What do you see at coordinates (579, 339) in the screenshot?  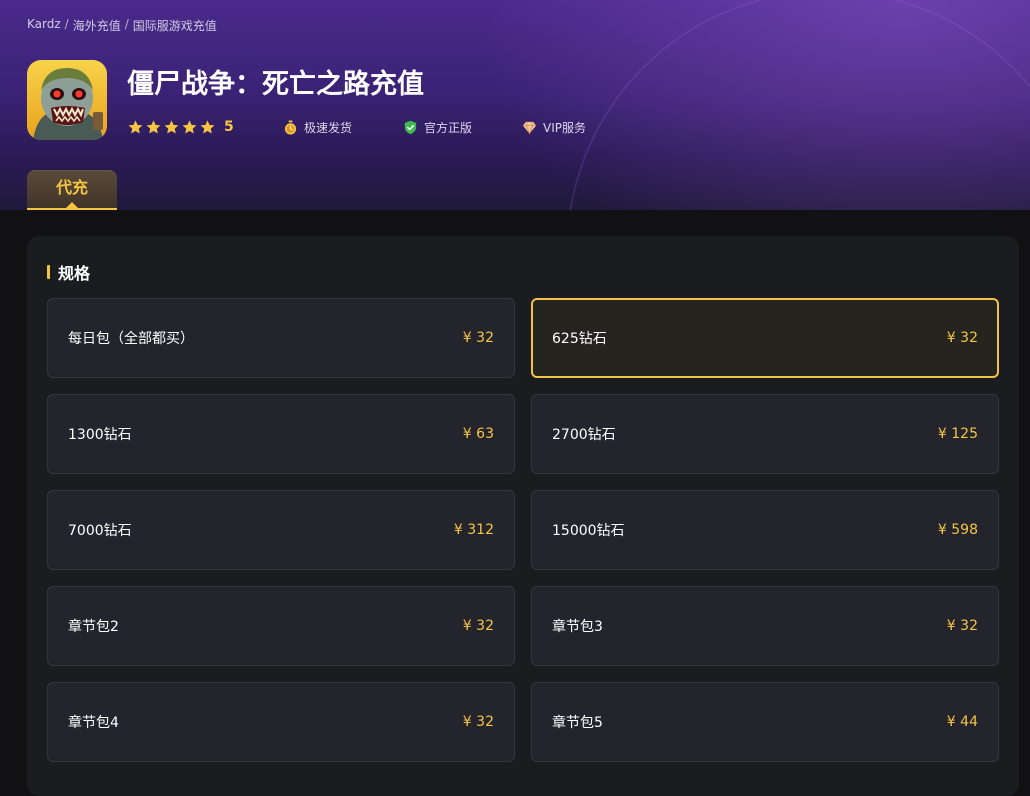 I see `spec-option-name: 625钻石` at bounding box center [579, 339].